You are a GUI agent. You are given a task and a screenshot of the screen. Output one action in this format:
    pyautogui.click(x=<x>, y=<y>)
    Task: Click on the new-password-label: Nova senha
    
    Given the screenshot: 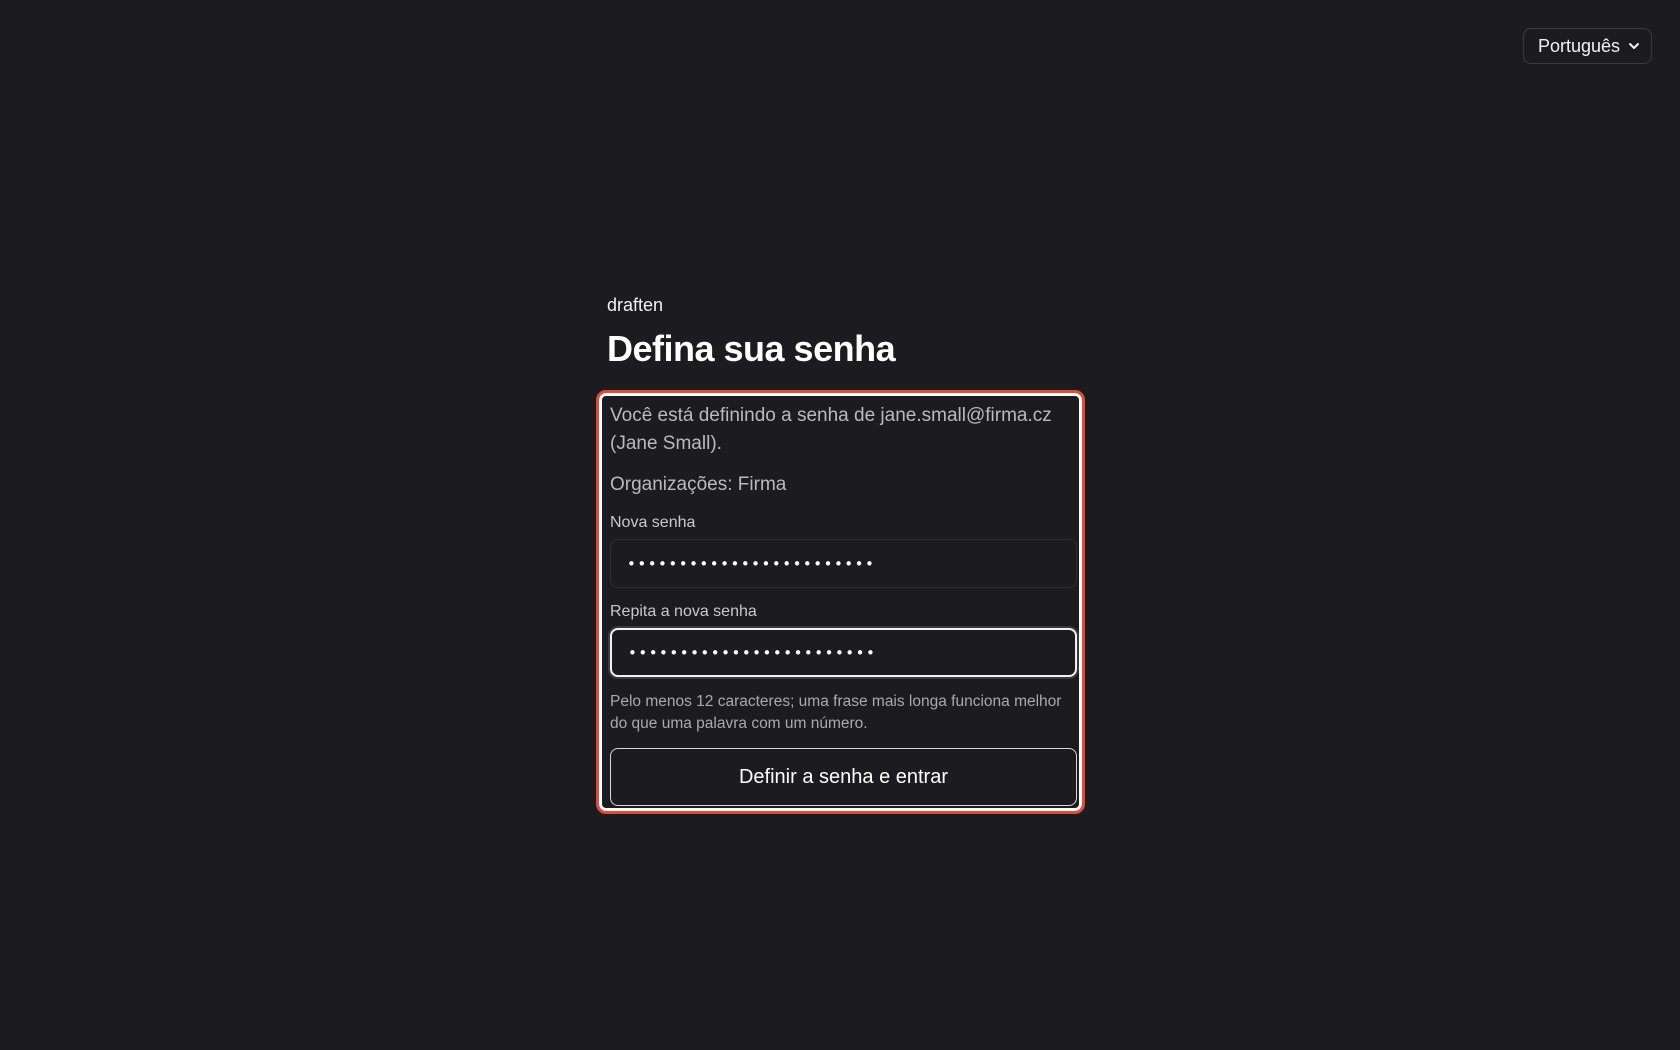 What is the action you would take?
    pyautogui.click(x=653, y=522)
    